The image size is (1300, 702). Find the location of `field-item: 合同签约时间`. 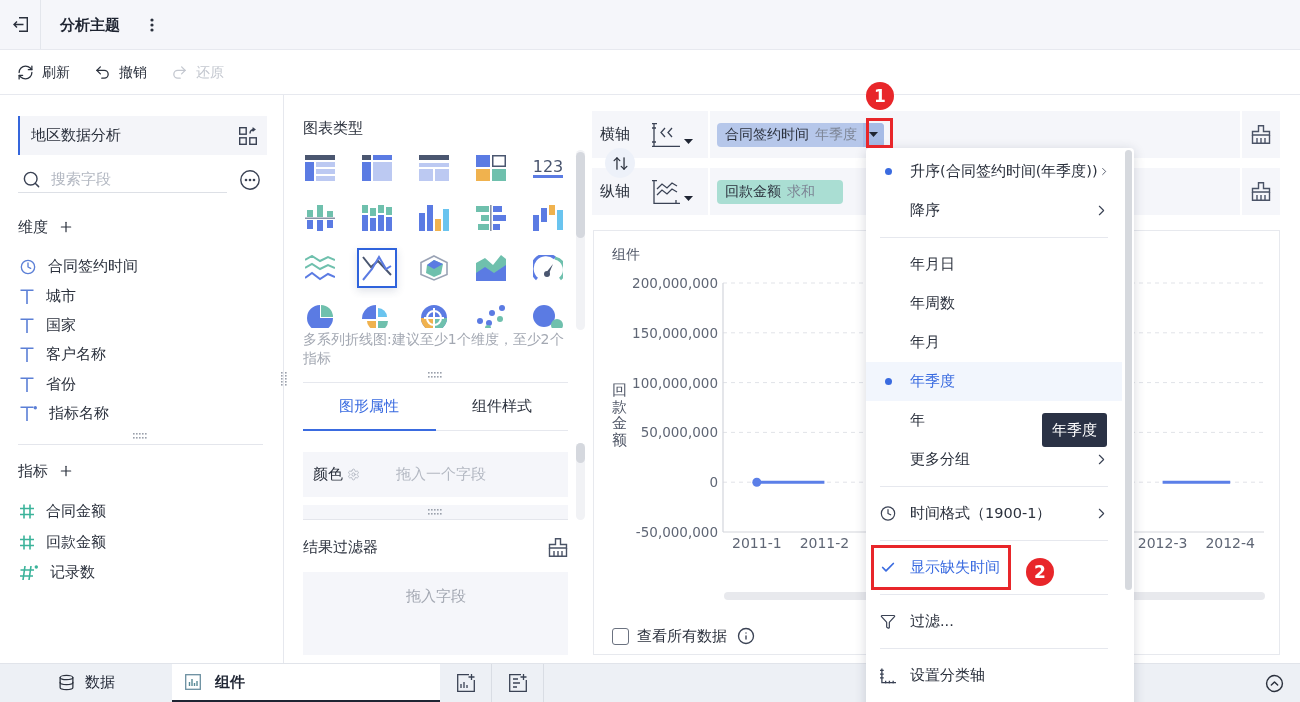

field-item: 合同签约时间 is located at coordinates (142, 267).